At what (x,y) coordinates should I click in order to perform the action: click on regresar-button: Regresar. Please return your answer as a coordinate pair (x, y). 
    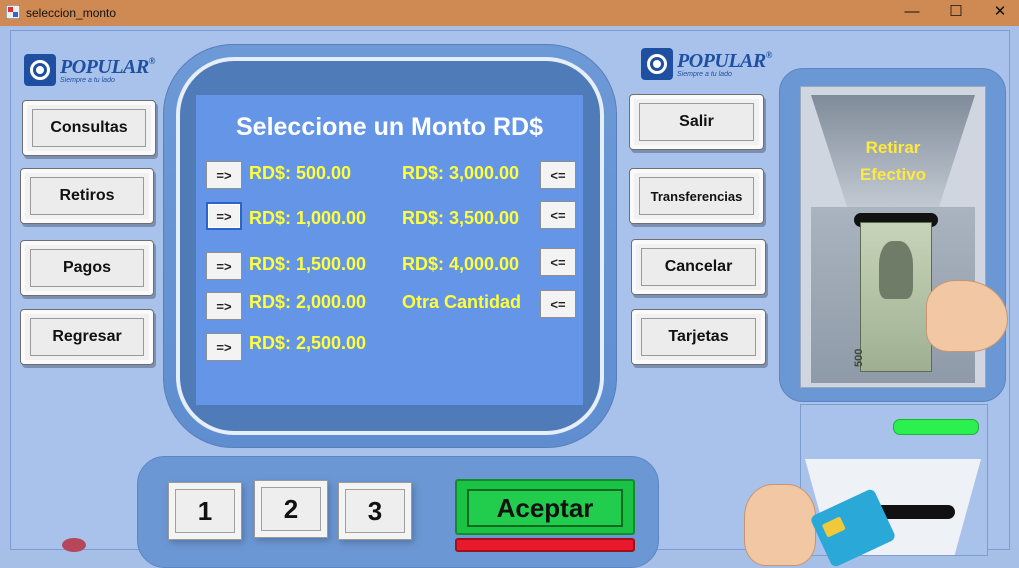
    Looking at the image, I should click on (87, 337).